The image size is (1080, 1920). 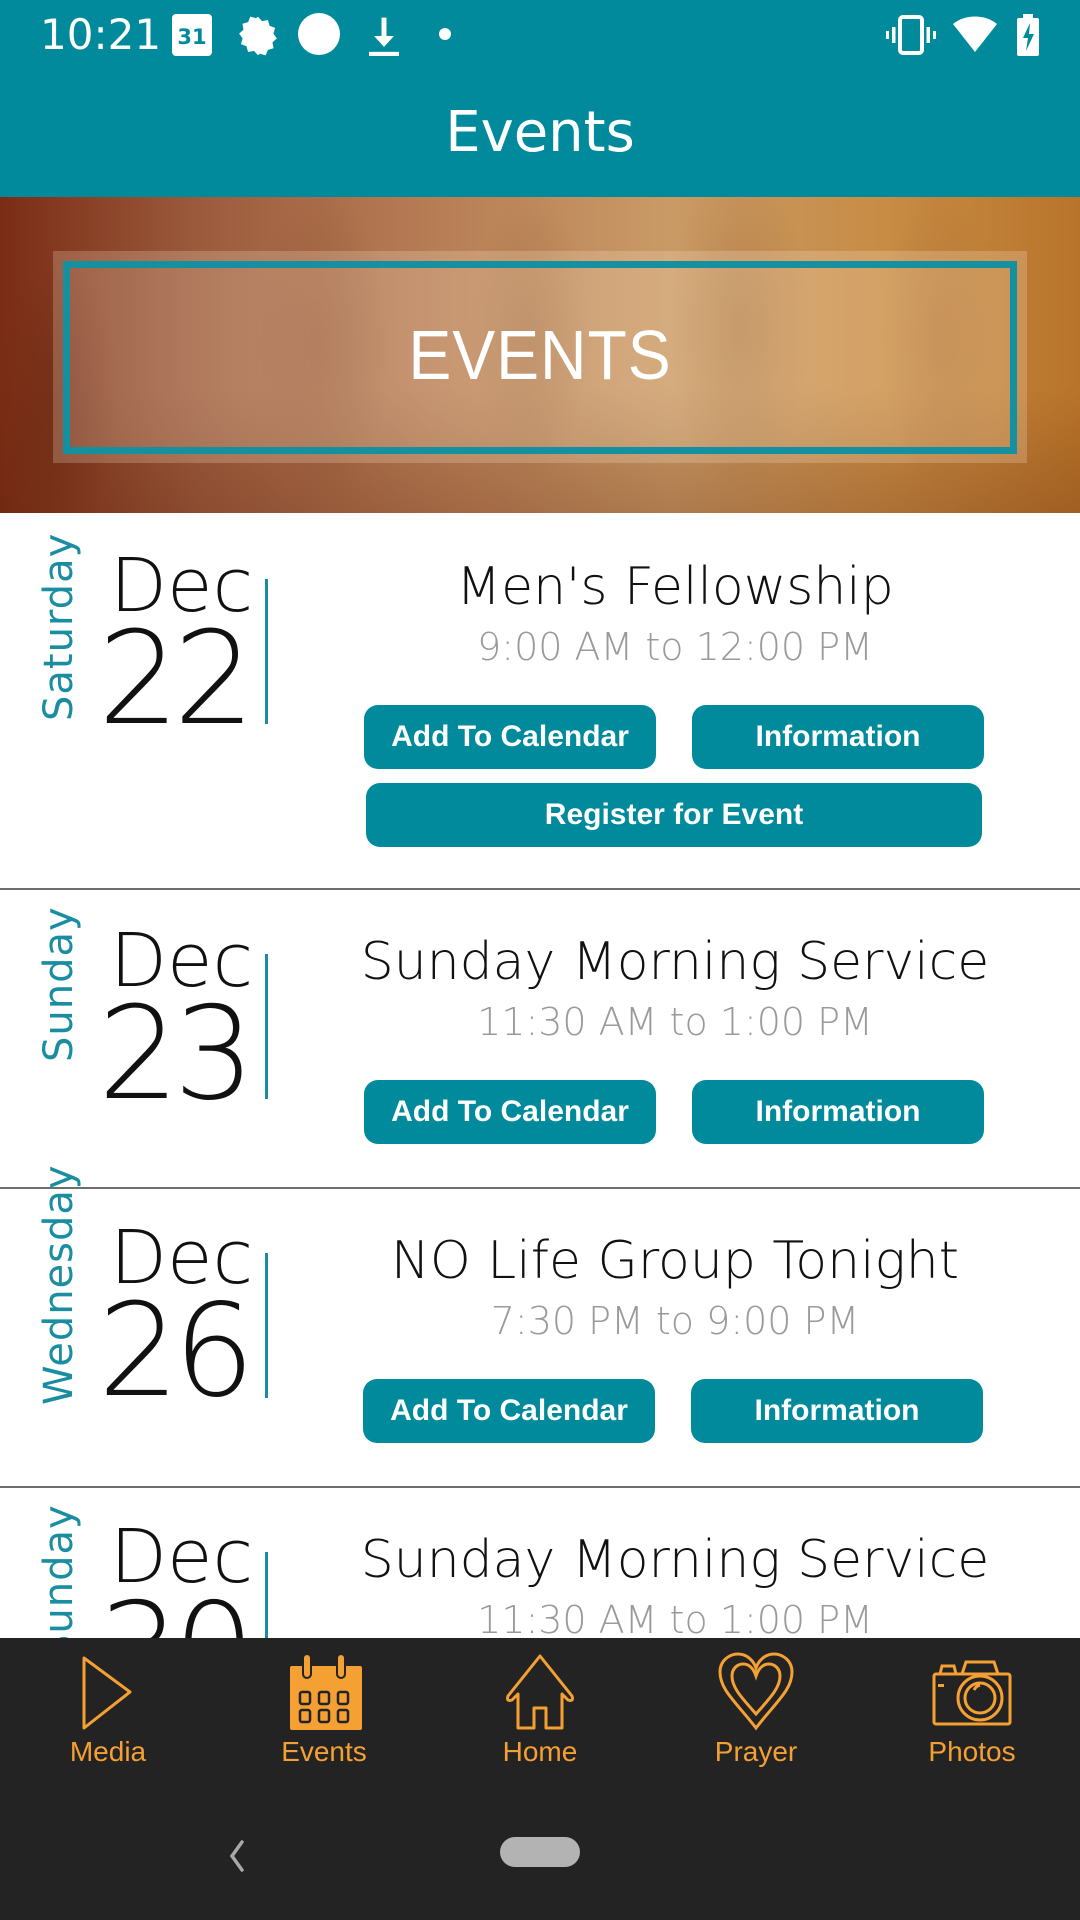 I want to click on home-pill, so click(x=540, y=1852).